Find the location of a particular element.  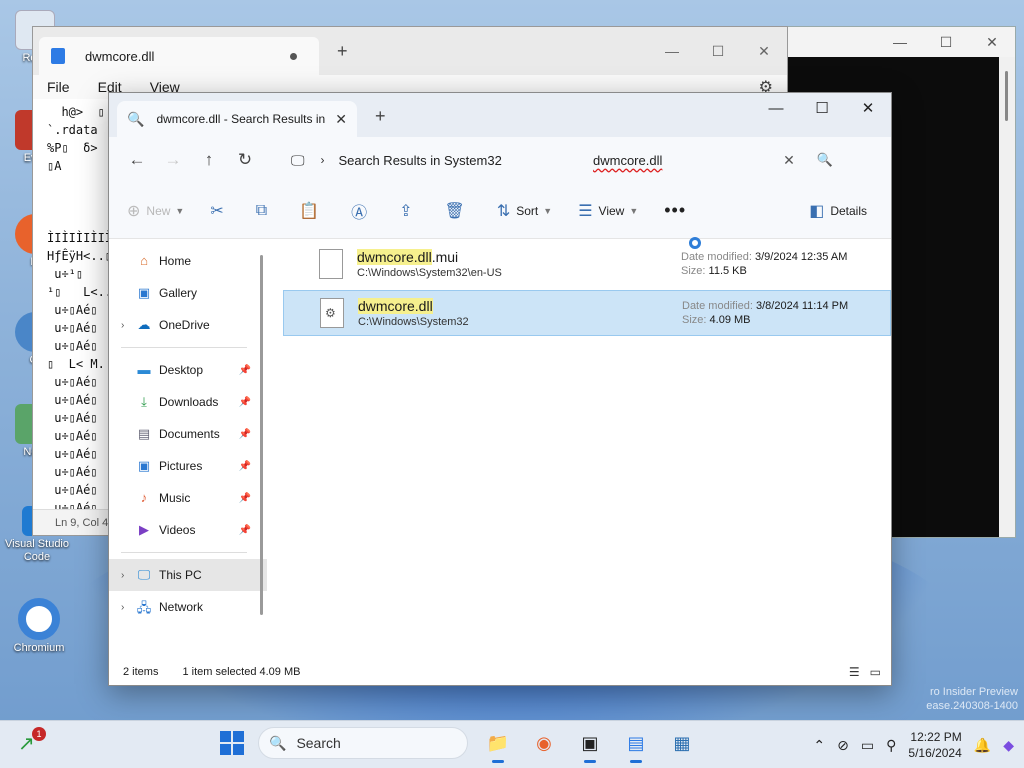

nav-label: Documents is located at coordinates (189, 434).